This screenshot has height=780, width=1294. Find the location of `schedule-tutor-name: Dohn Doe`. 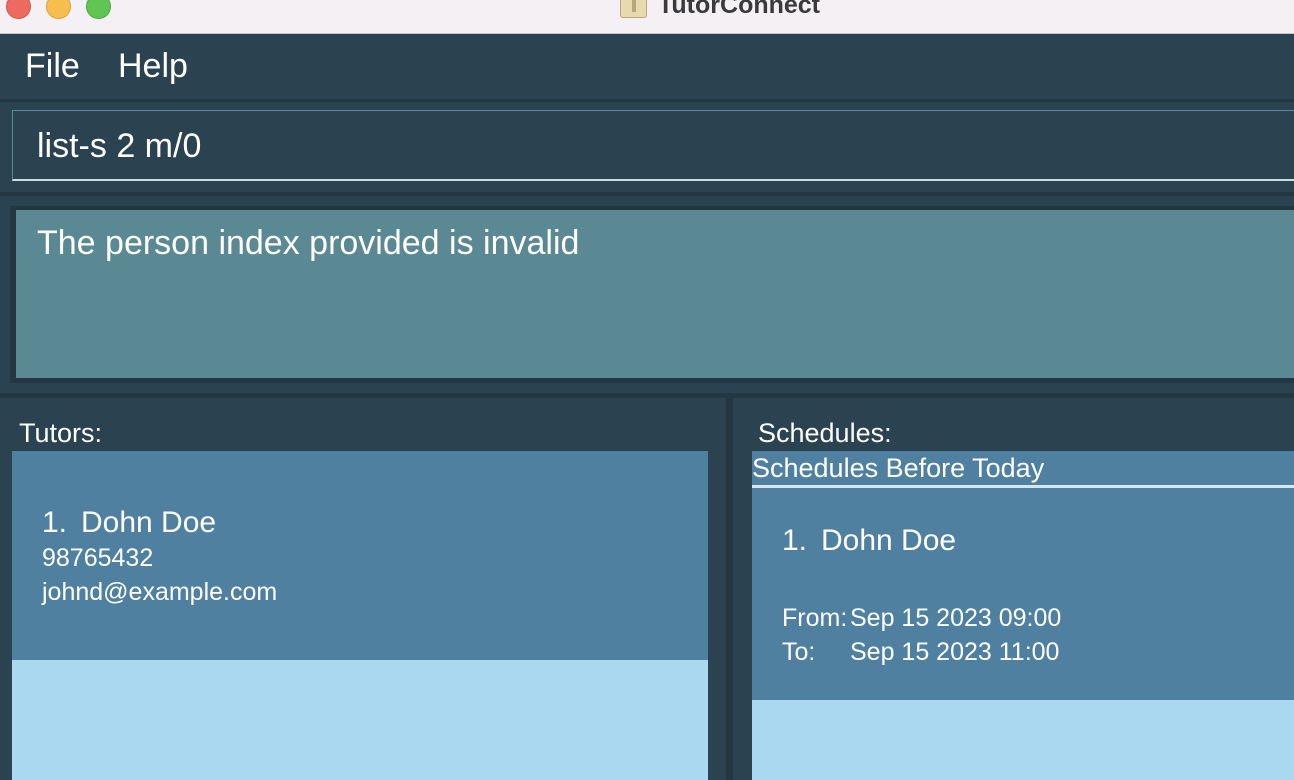

schedule-tutor-name: Dohn Doe is located at coordinates (889, 540).